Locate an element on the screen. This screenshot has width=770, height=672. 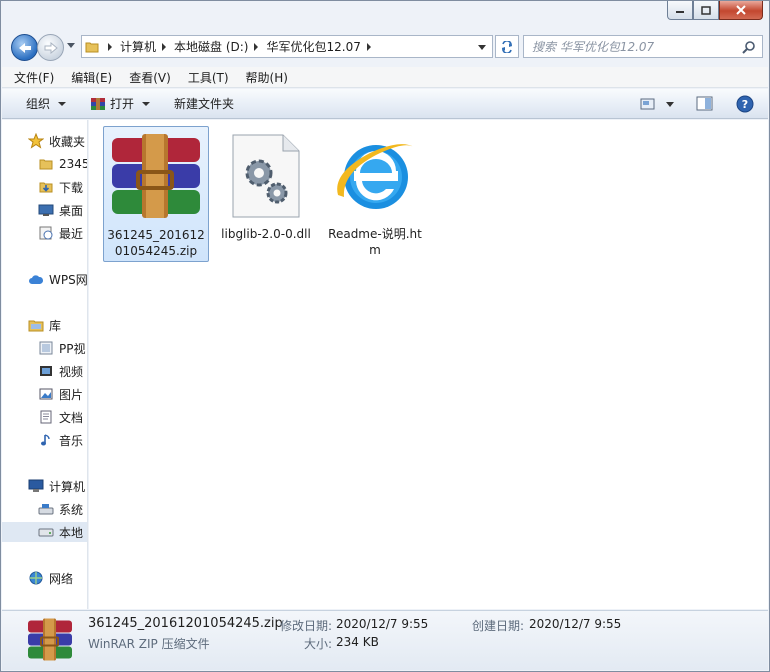
file-item: 361245_20161201054245.zip is located at coordinates (156, 194).